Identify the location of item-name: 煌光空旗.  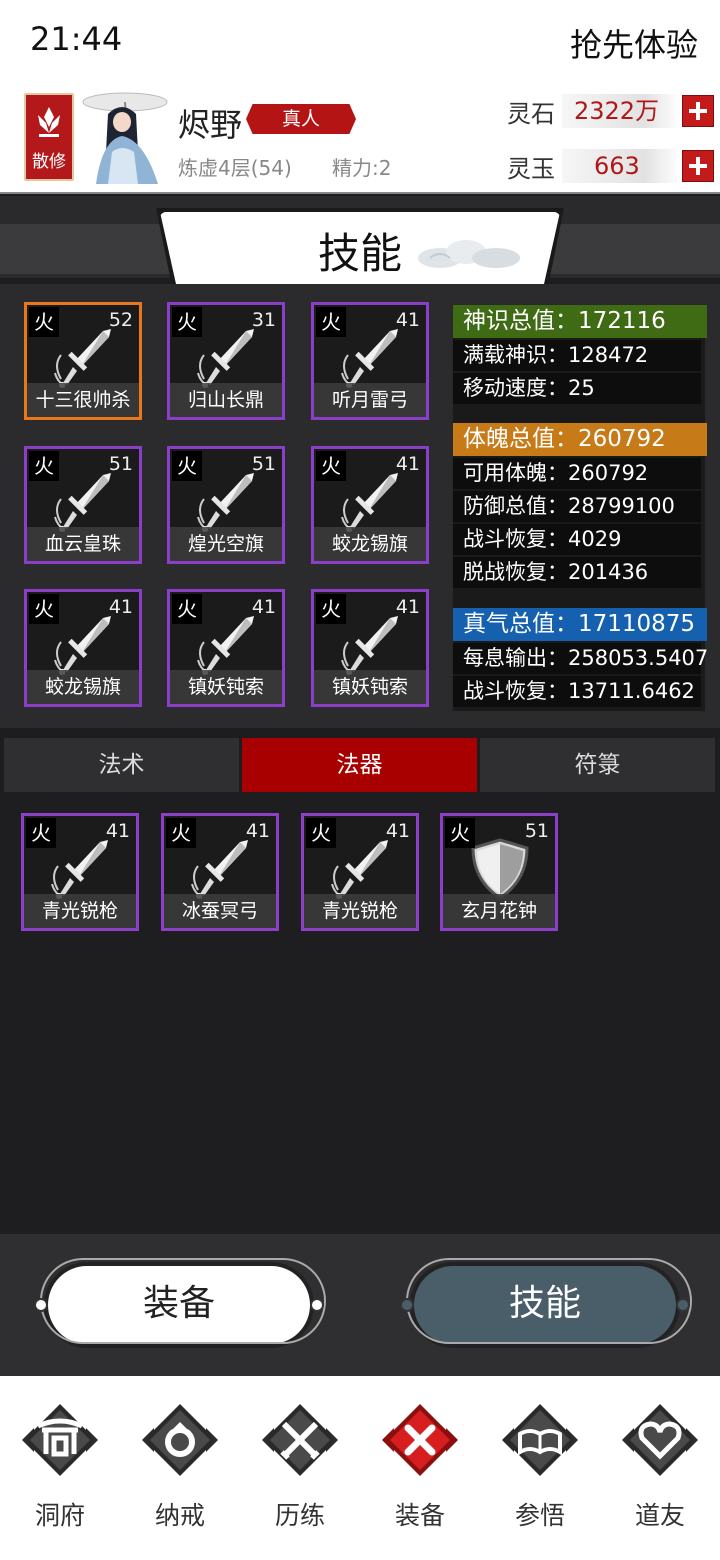
(226, 544).